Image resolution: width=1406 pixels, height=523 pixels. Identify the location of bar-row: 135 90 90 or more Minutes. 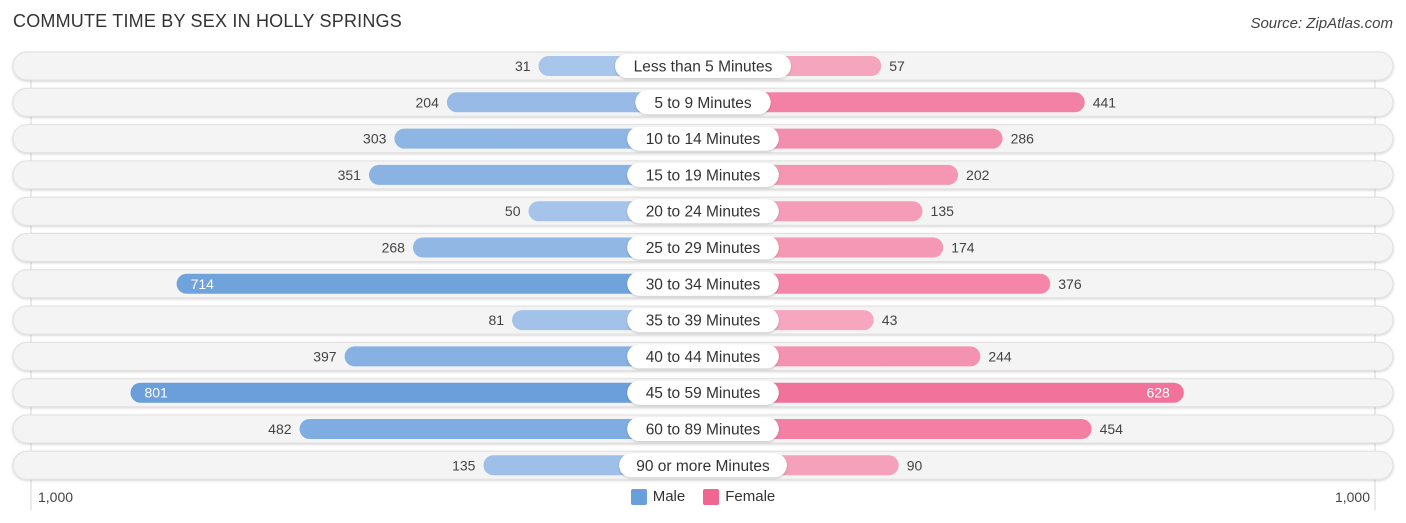
(703, 465).